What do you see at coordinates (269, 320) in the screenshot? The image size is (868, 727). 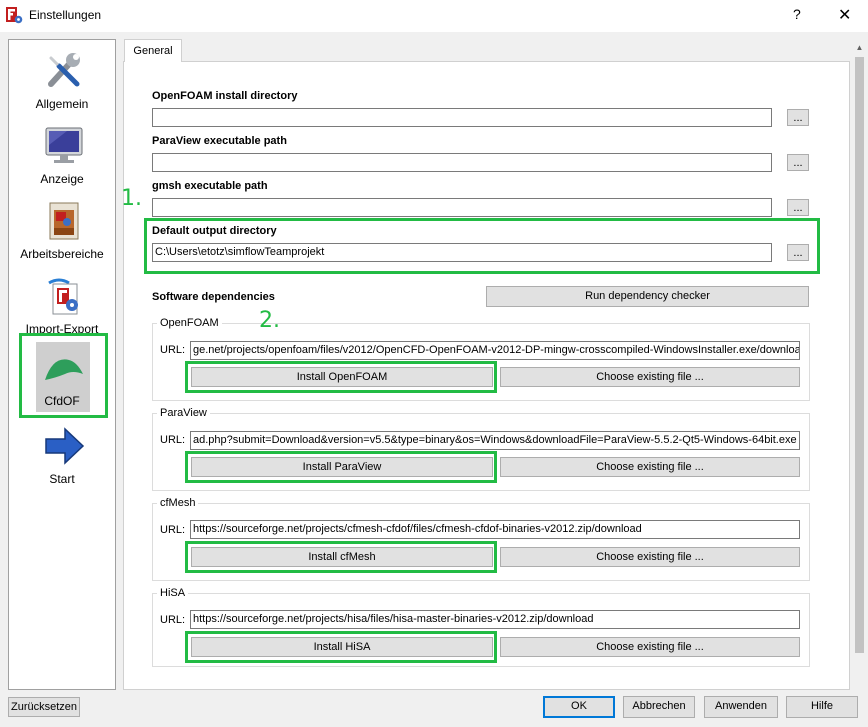 I see `annotation-marker-2: 2.` at bounding box center [269, 320].